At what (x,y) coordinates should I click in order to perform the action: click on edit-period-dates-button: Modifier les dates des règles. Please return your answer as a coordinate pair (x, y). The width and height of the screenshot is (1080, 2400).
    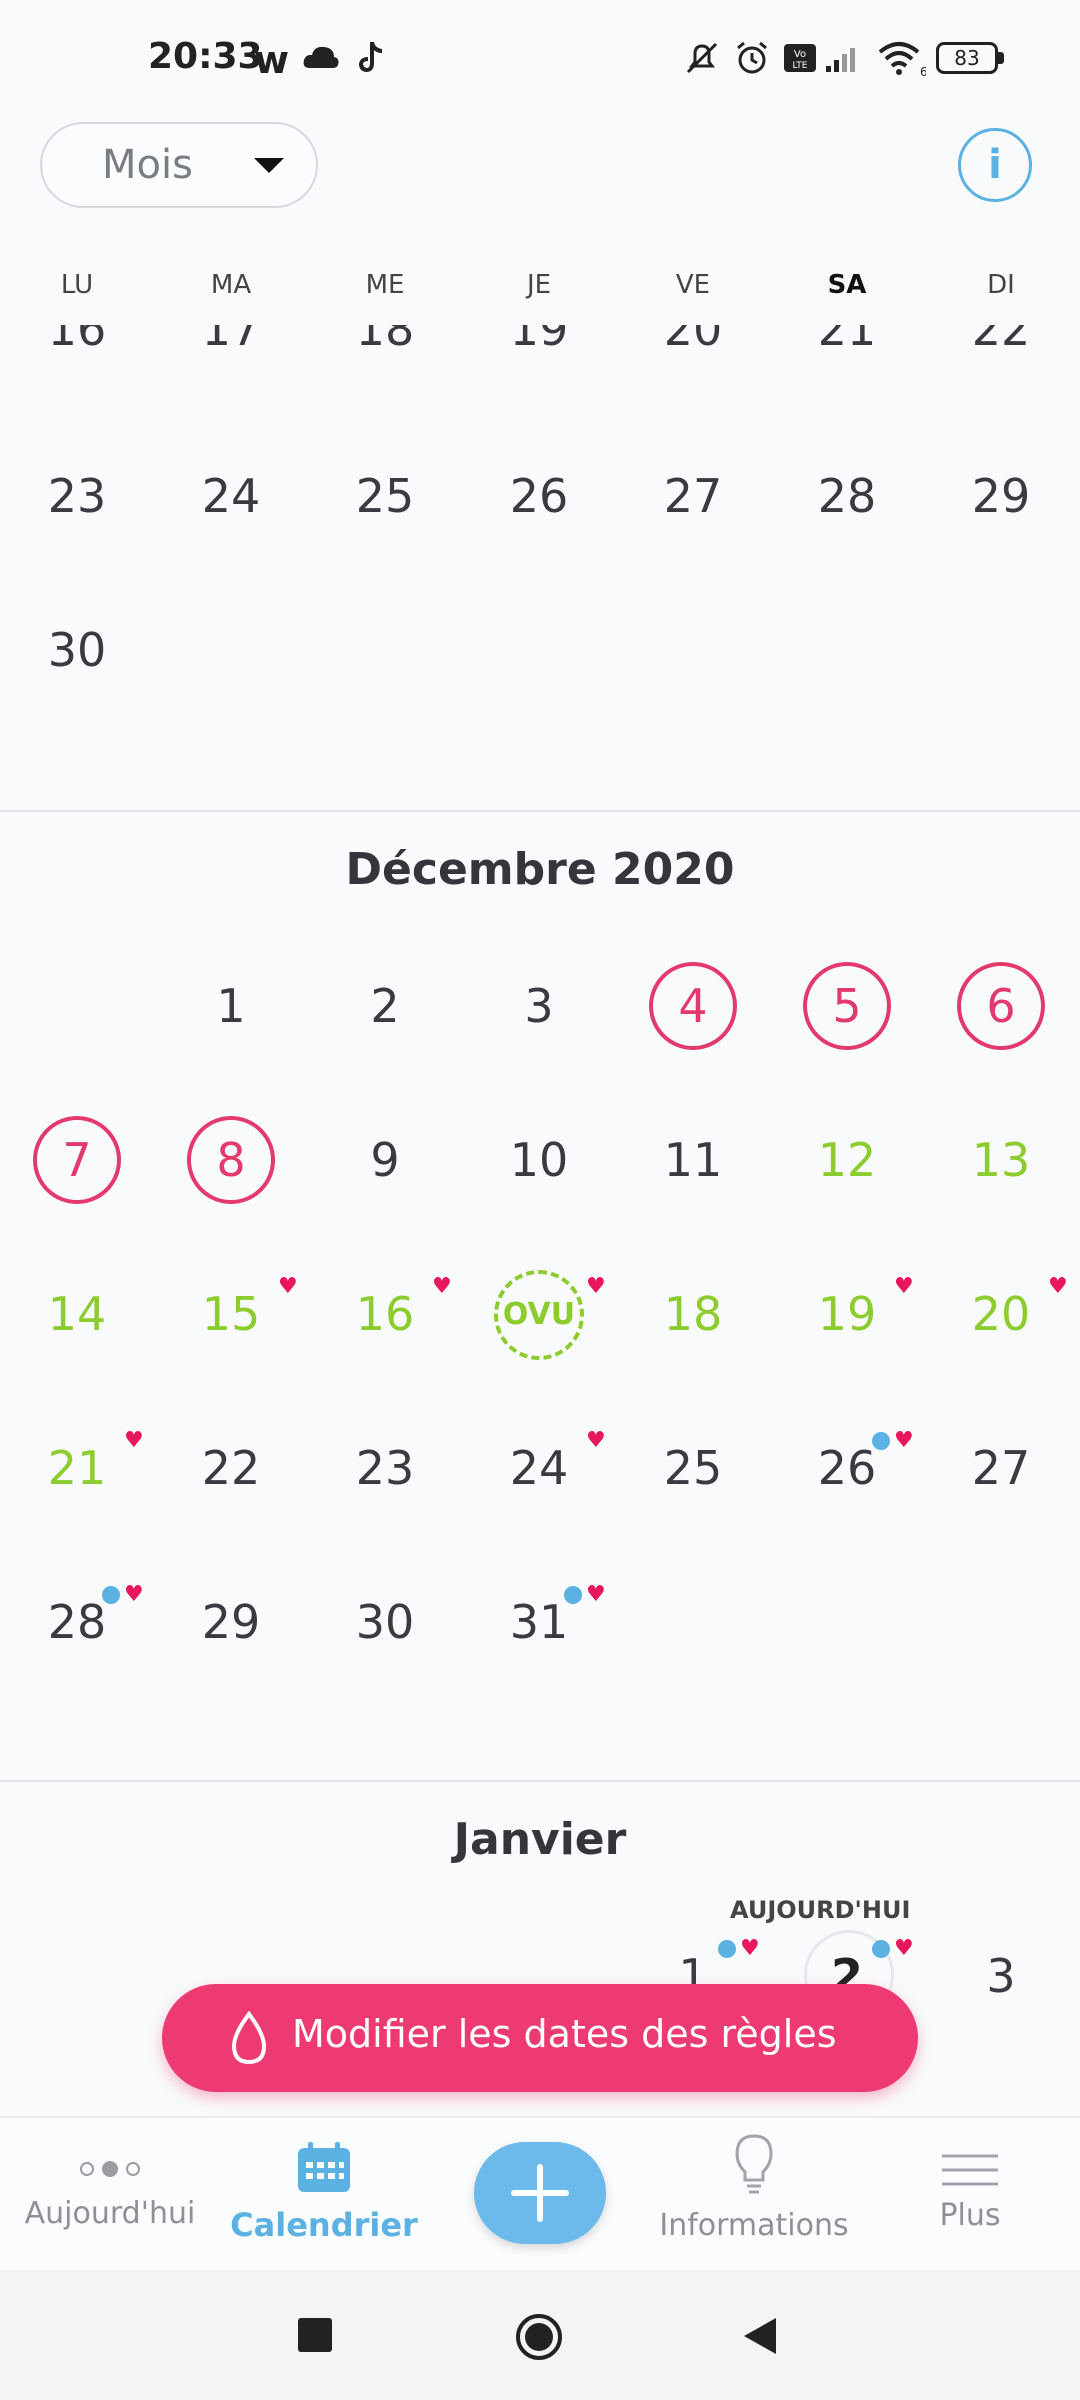
    Looking at the image, I should click on (540, 2038).